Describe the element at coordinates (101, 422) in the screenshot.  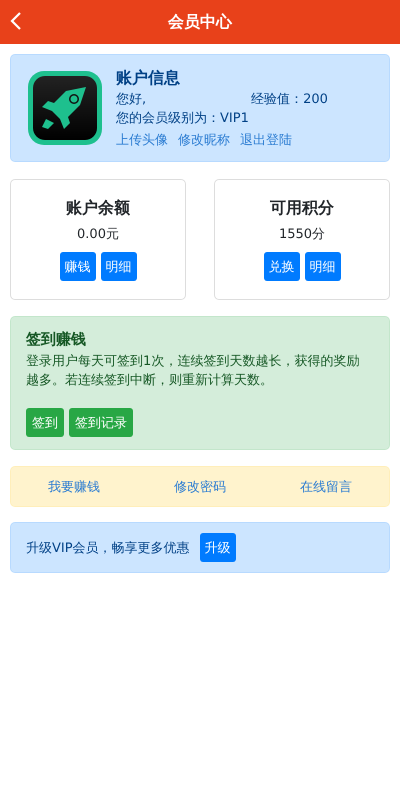
I see `checkin-button: 签到记录` at that location.